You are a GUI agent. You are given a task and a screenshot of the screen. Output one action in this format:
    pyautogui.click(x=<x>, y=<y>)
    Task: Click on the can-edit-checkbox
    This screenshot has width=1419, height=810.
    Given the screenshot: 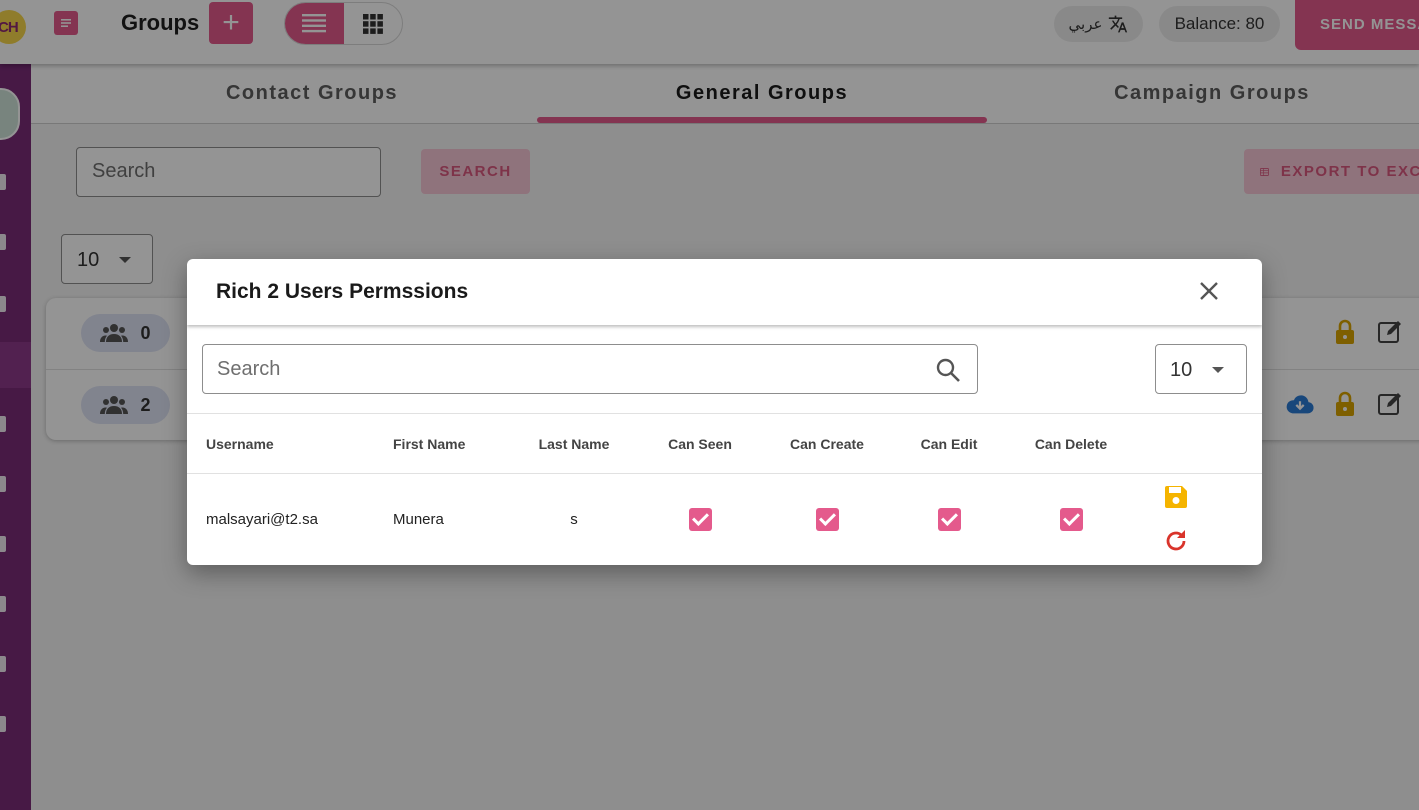 What is the action you would take?
    pyautogui.click(x=949, y=519)
    